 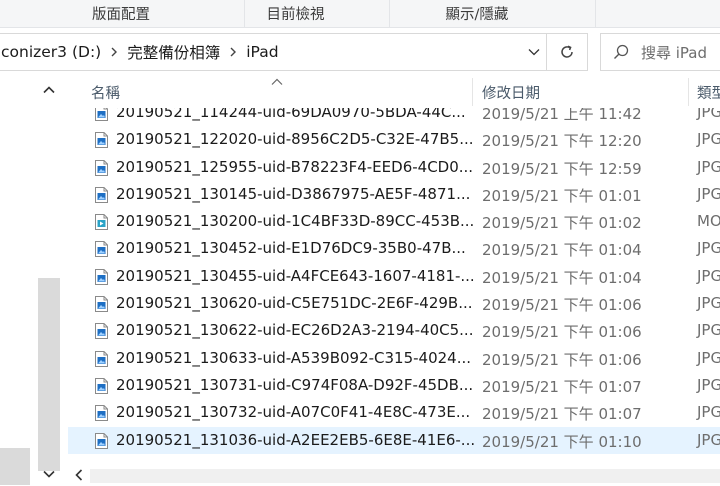 What do you see at coordinates (101, 222) in the screenshot?
I see `video-file-icon` at bounding box center [101, 222].